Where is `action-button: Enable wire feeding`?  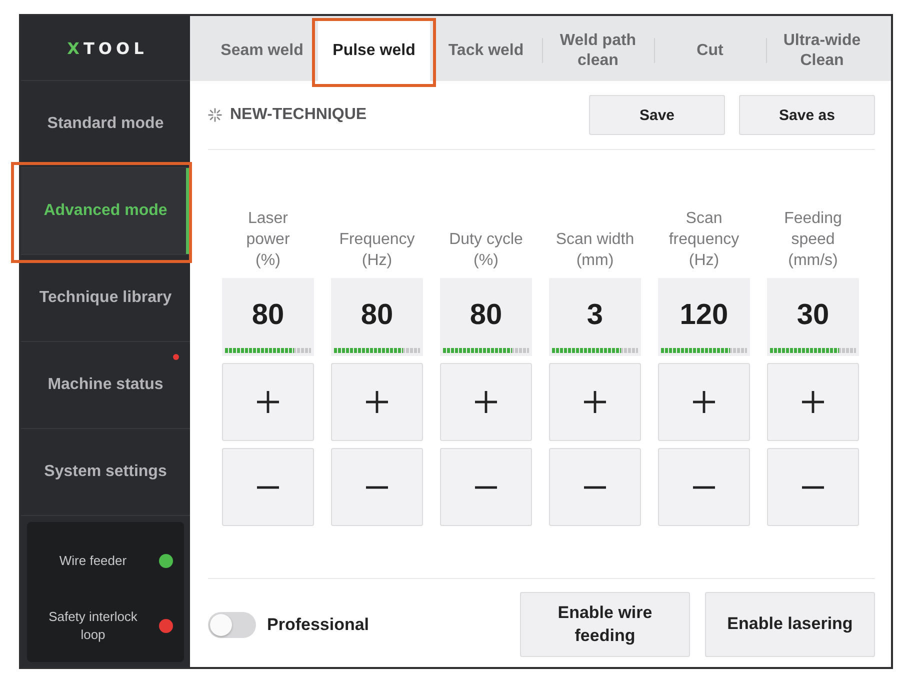 action-button: Enable wire feeding is located at coordinates (605, 624).